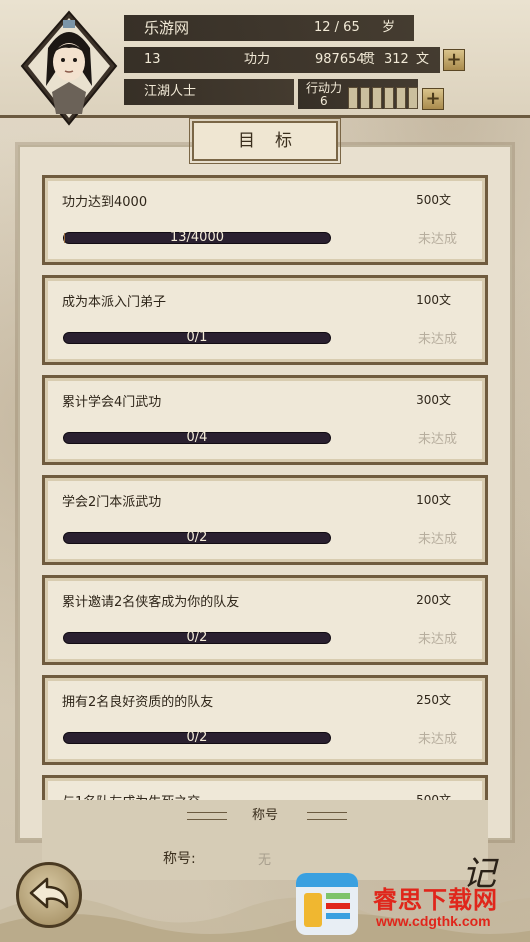 The image size is (530, 942). I want to click on goal-progress-bar: 13/4000, so click(197, 237).